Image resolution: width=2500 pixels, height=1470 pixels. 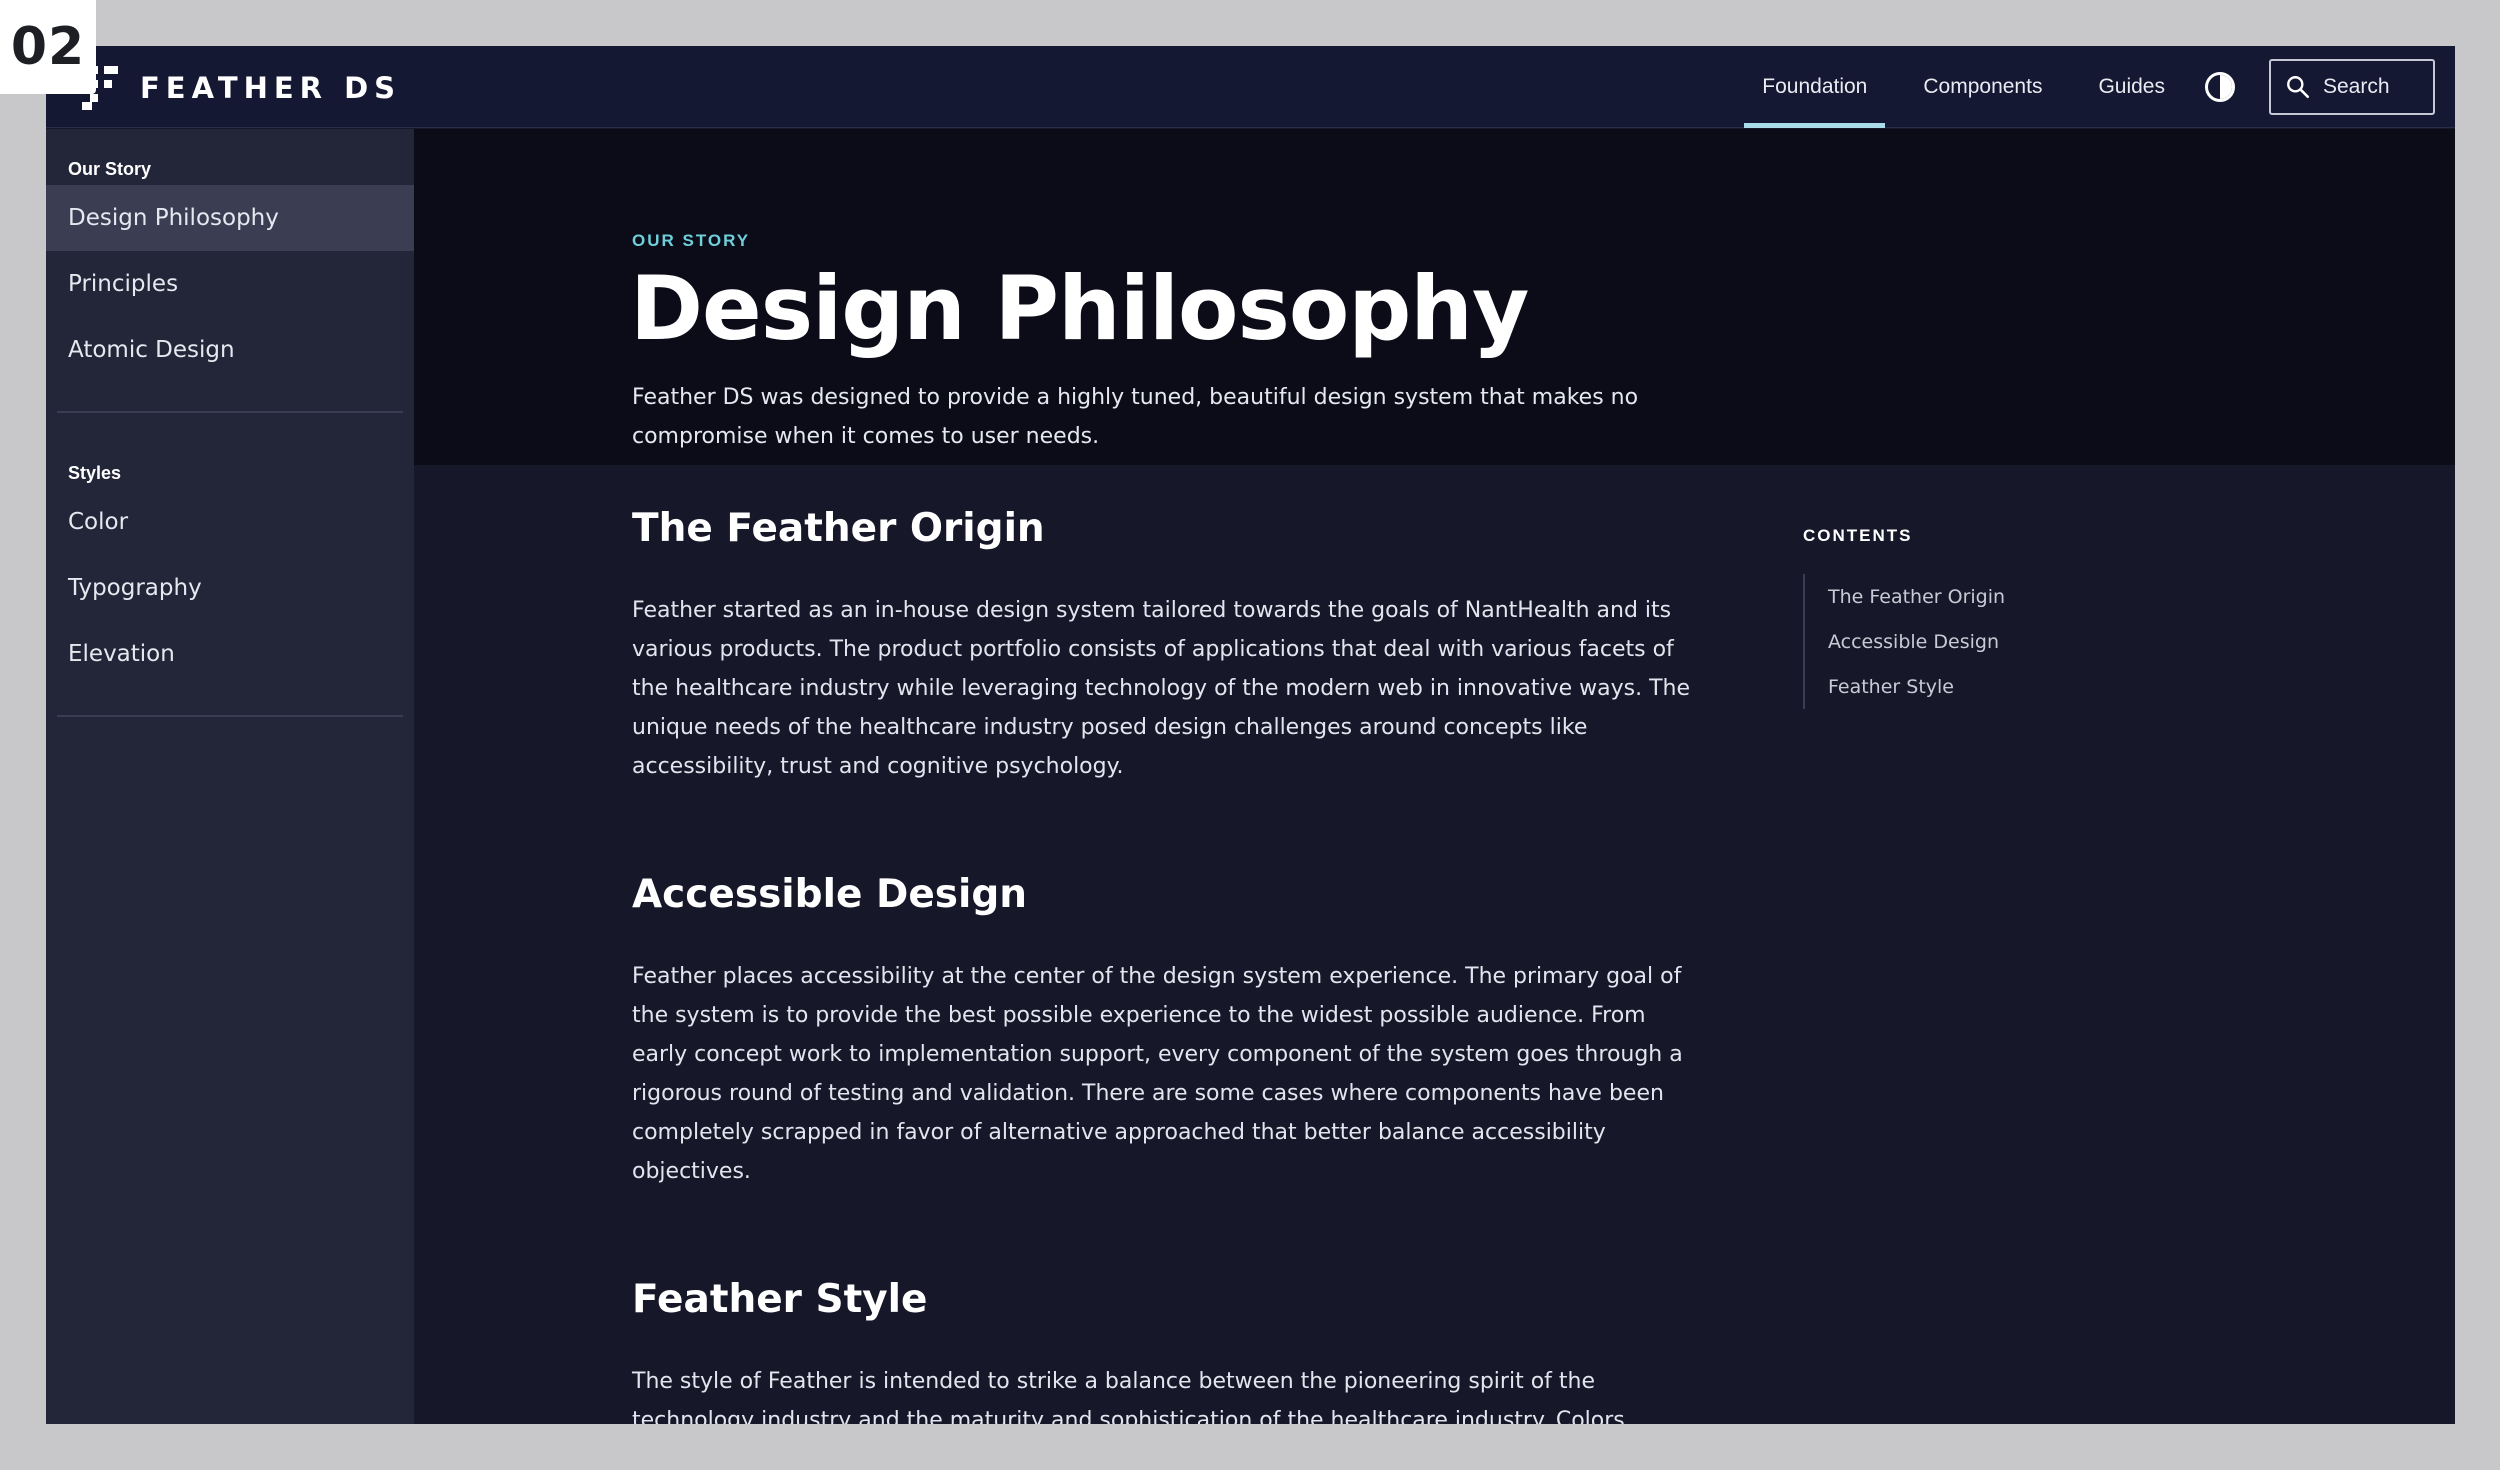 What do you see at coordinates (780, 1299) in the screenshot?
I see `section-heading-feather-style: Feather Style` at bounding box center [780, 1299].